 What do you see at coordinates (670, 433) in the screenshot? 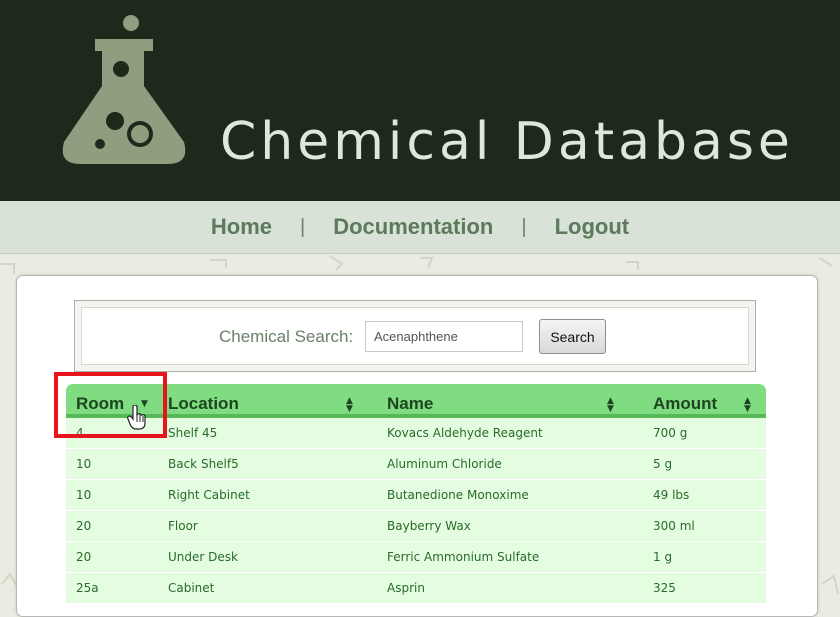
I see `cell-amount: 700 g` at bounding box center [670, 433].